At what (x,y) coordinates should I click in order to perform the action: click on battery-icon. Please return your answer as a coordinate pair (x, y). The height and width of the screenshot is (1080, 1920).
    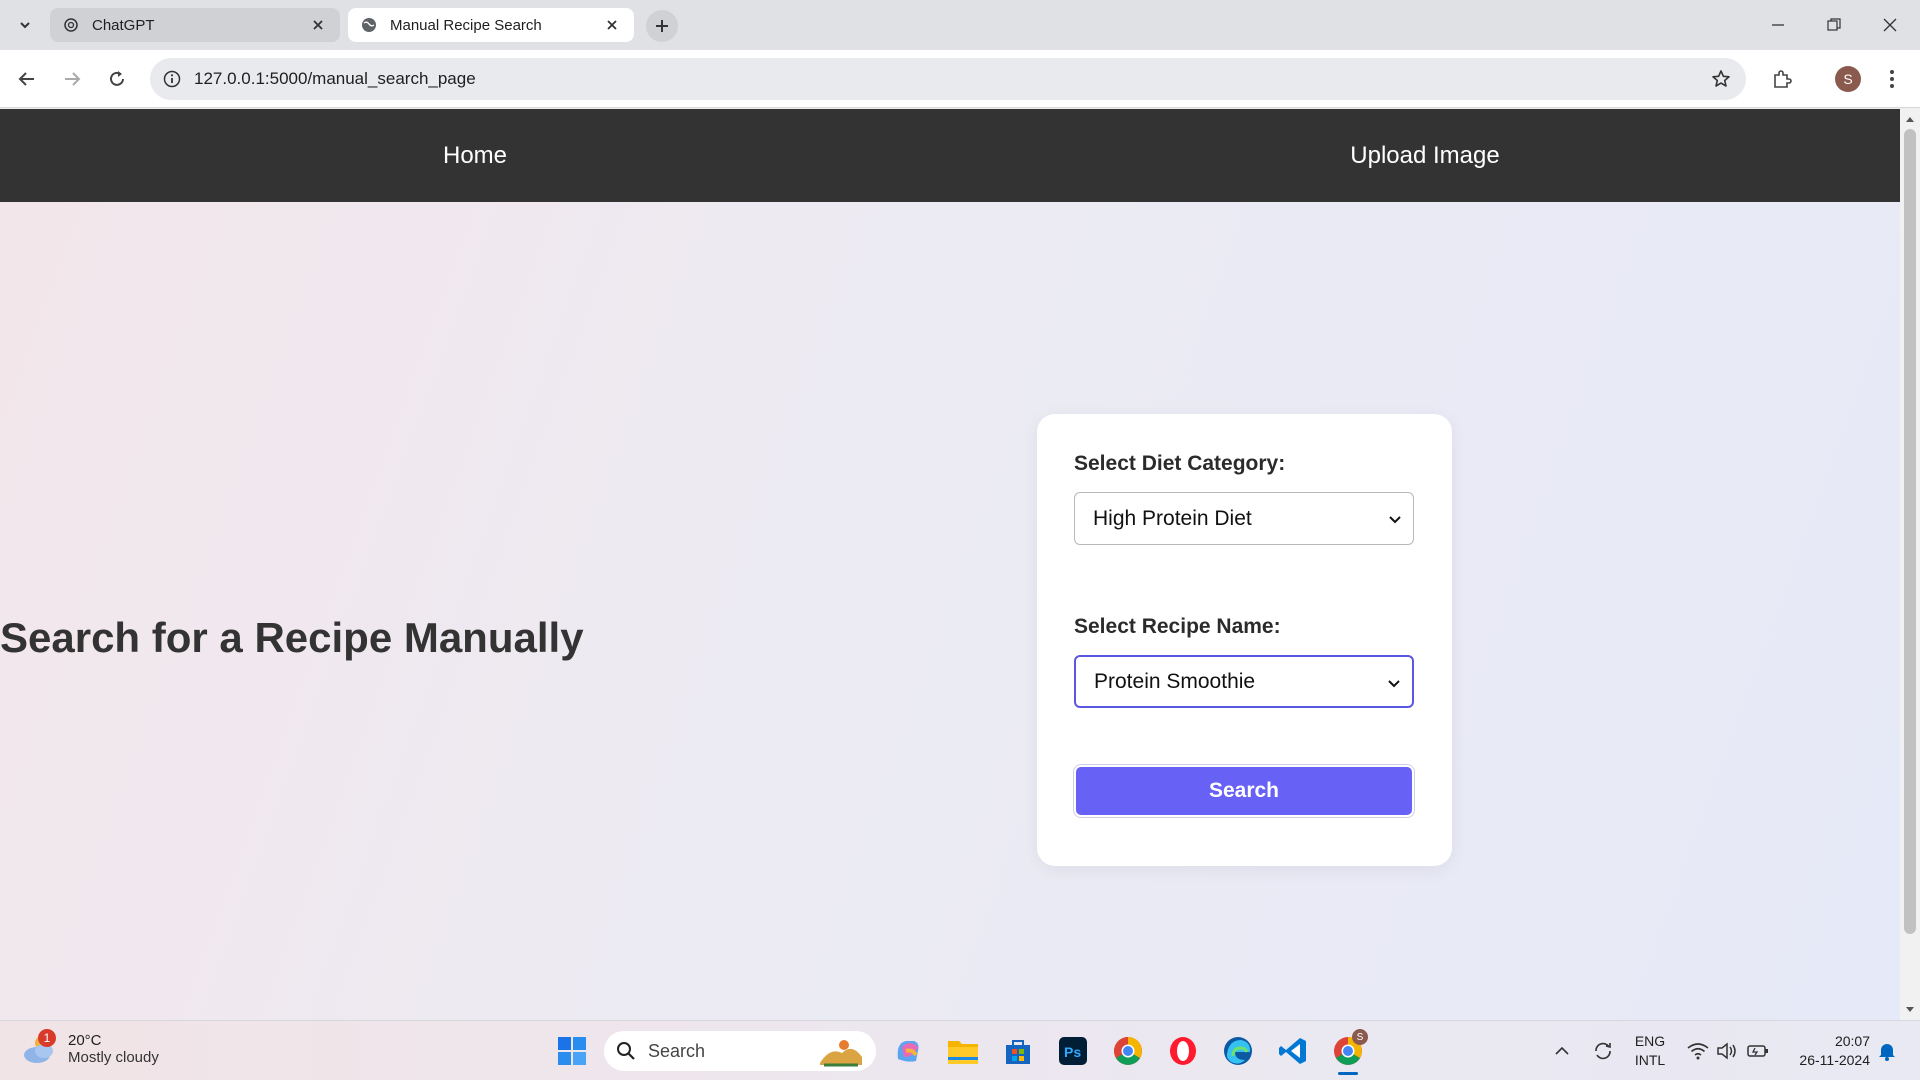
    Looking at the image, I should click on (1758, 1051).